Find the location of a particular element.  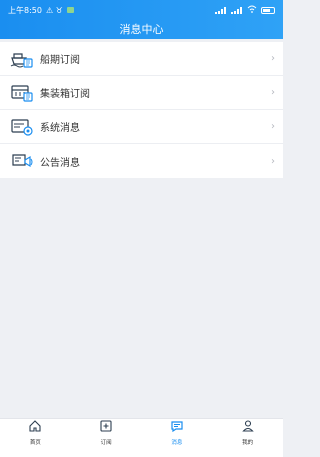

menu-item-label: 公告消息 is located at coordinates (60, 163).